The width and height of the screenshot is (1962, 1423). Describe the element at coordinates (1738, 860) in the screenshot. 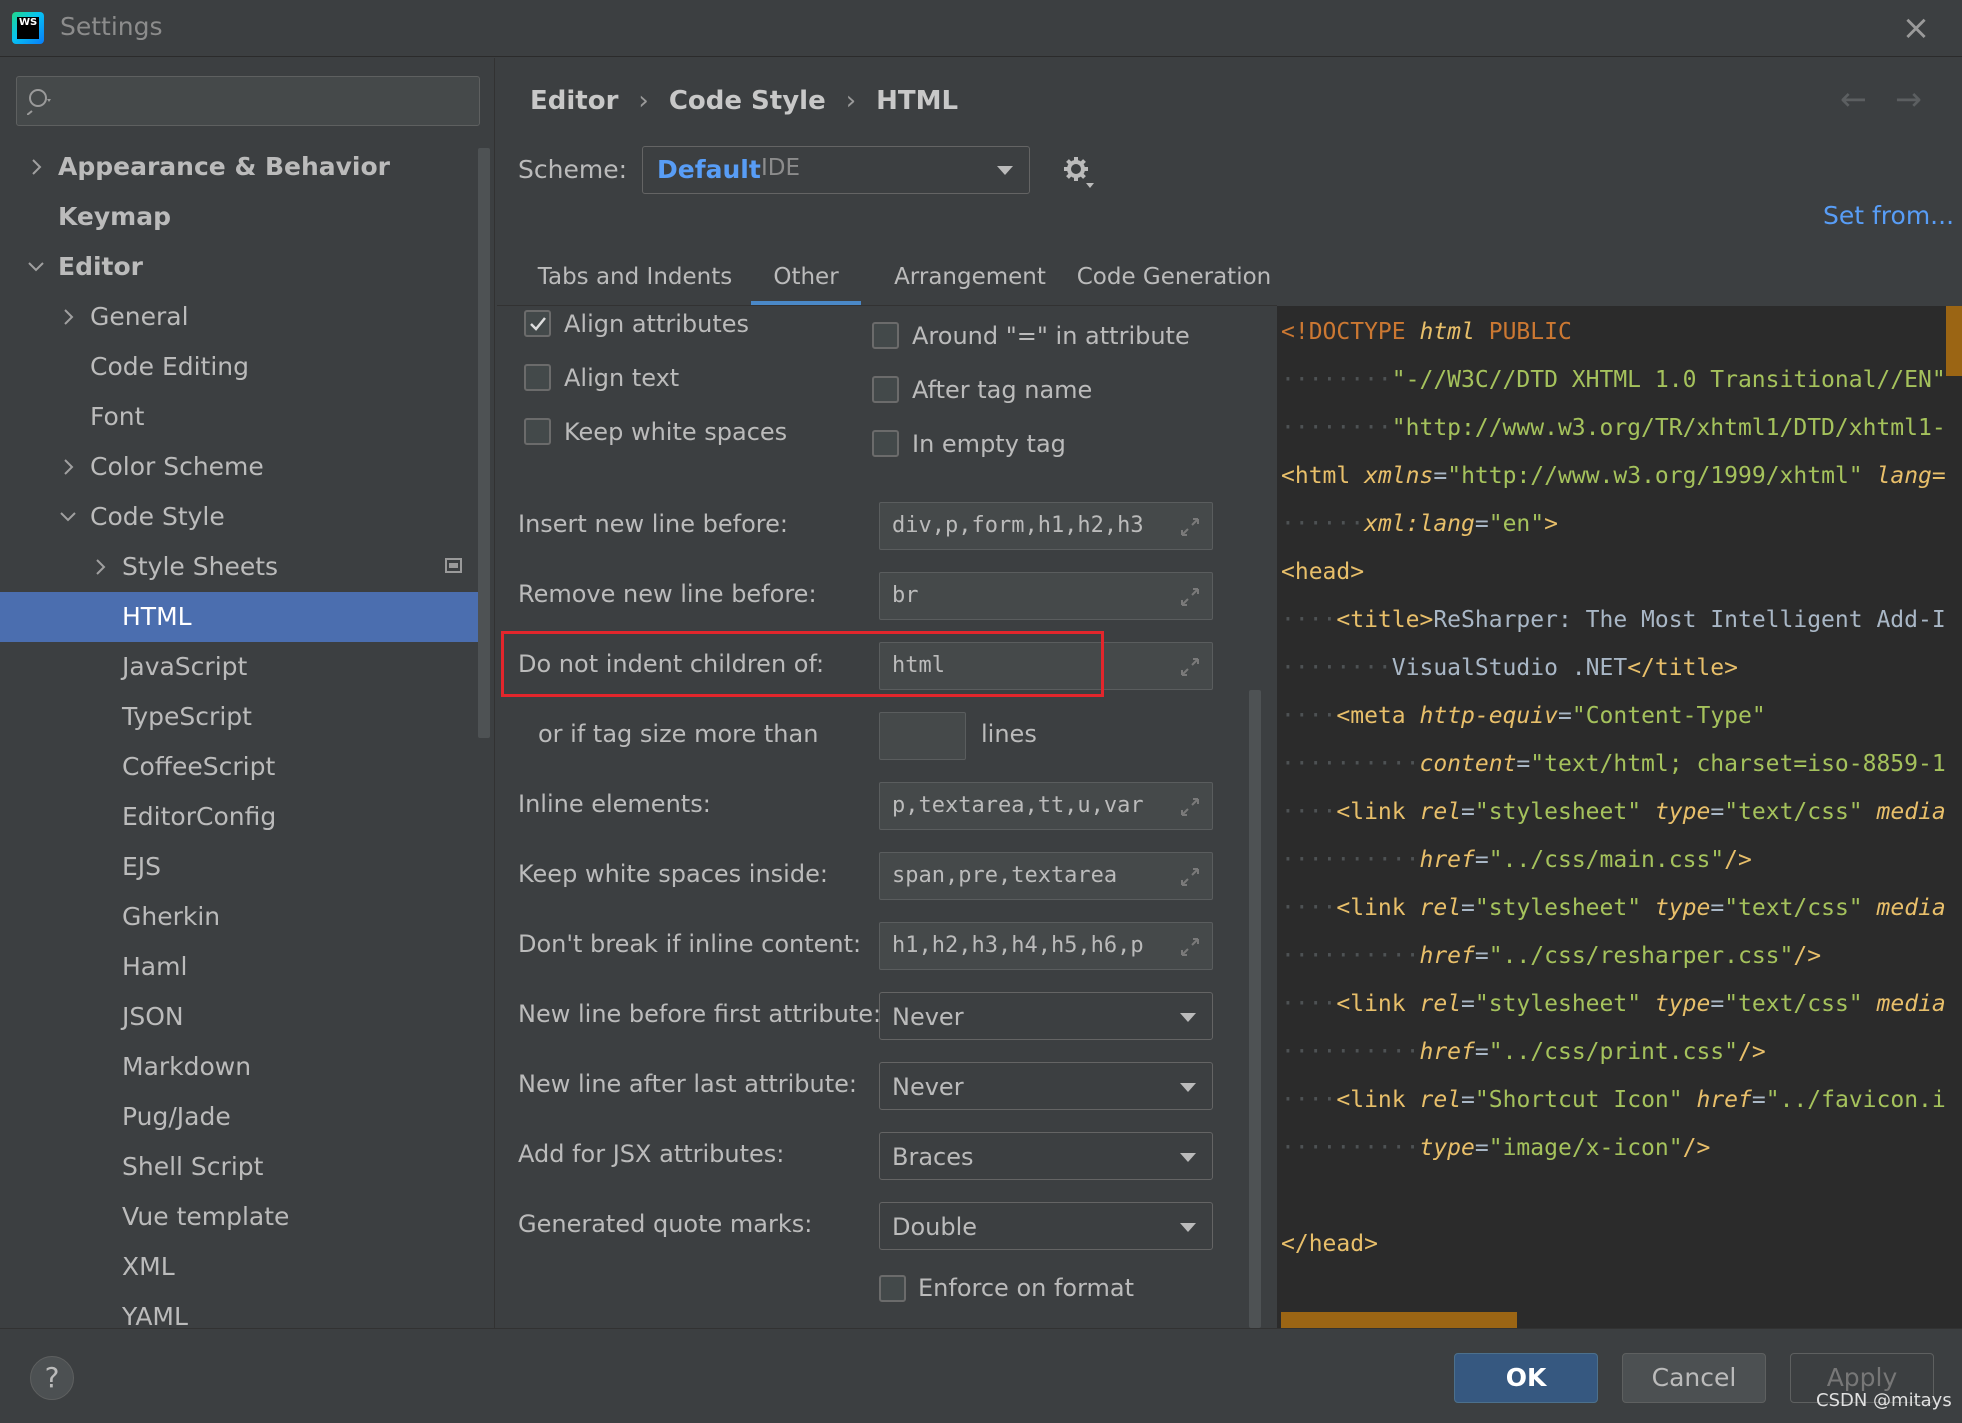

I see `code-token: />` at that location.